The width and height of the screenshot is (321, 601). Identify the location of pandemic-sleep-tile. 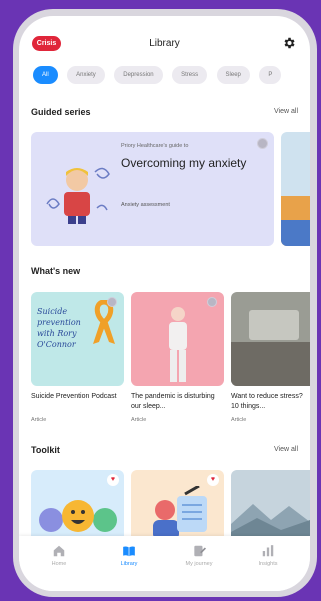
(177, 339).